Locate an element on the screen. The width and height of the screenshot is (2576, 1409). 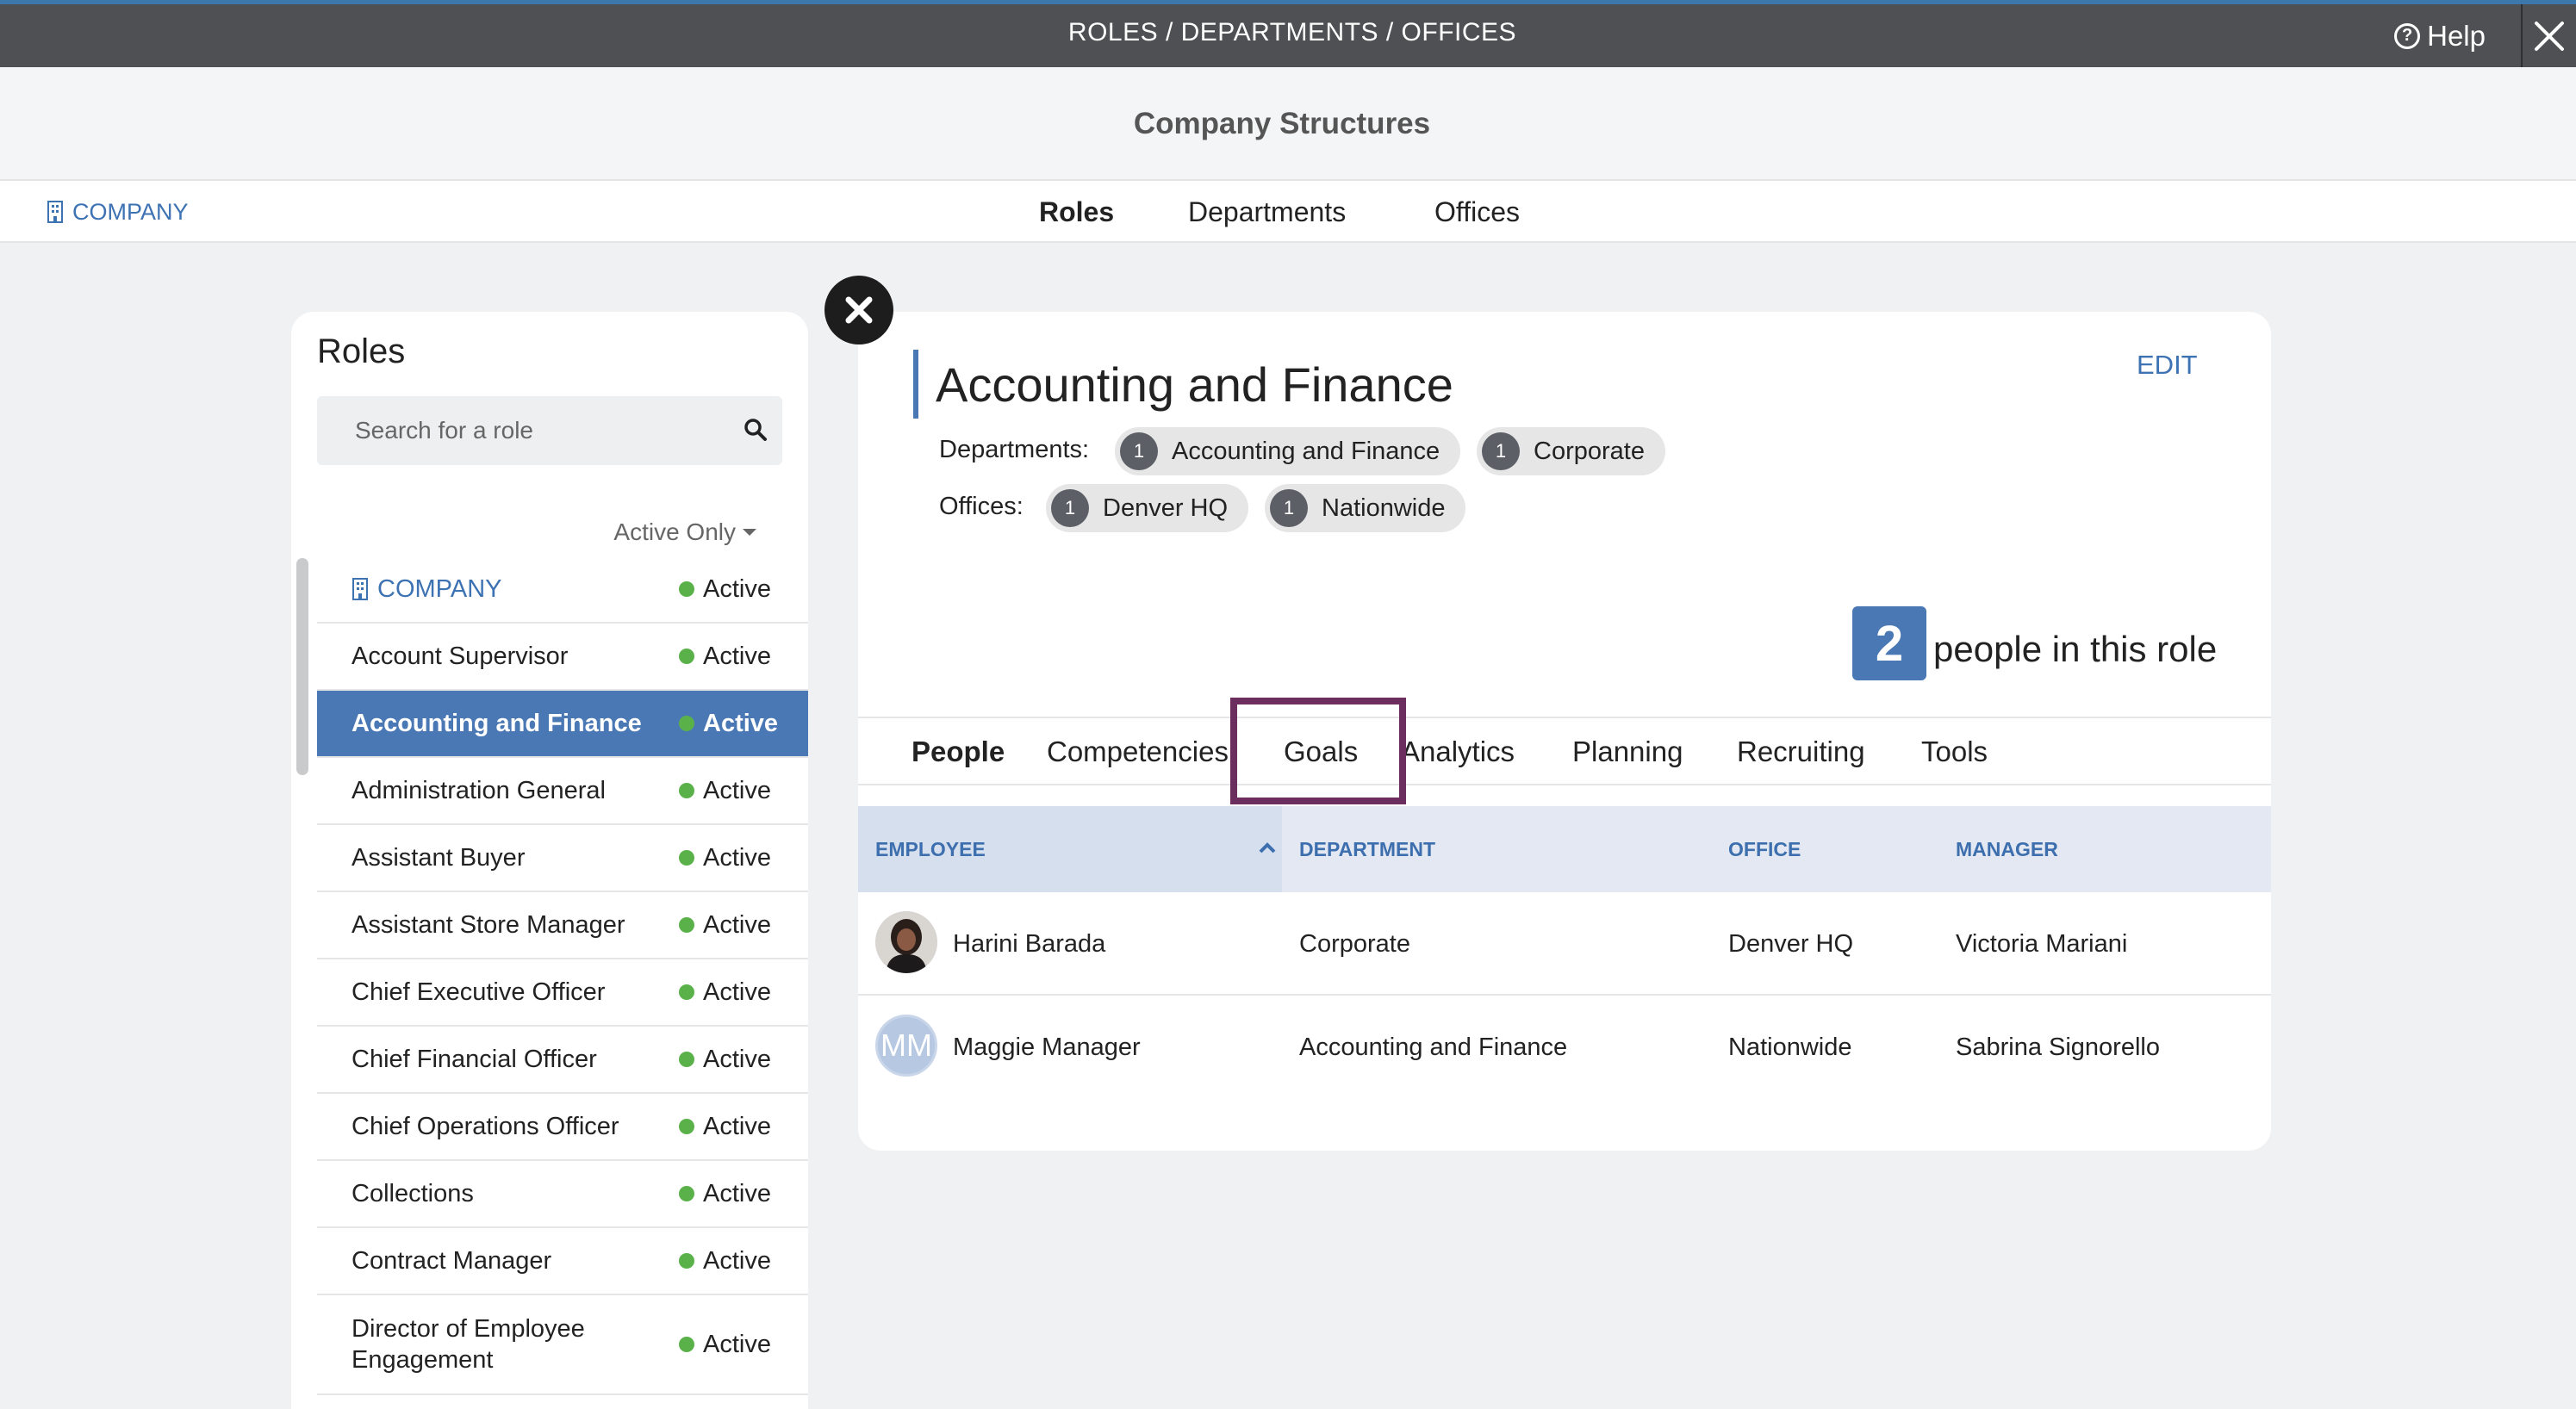
roles-scrollbar is located at coordinates (302, 666).